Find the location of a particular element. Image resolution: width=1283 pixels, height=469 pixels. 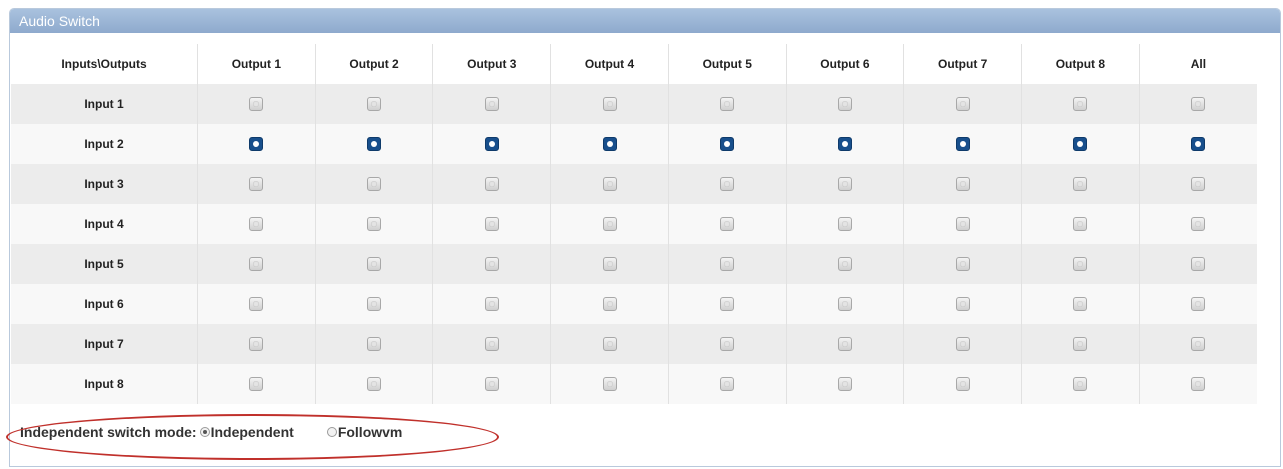

mode-option-followvm: Followvm is located at coordinates (363, 432).